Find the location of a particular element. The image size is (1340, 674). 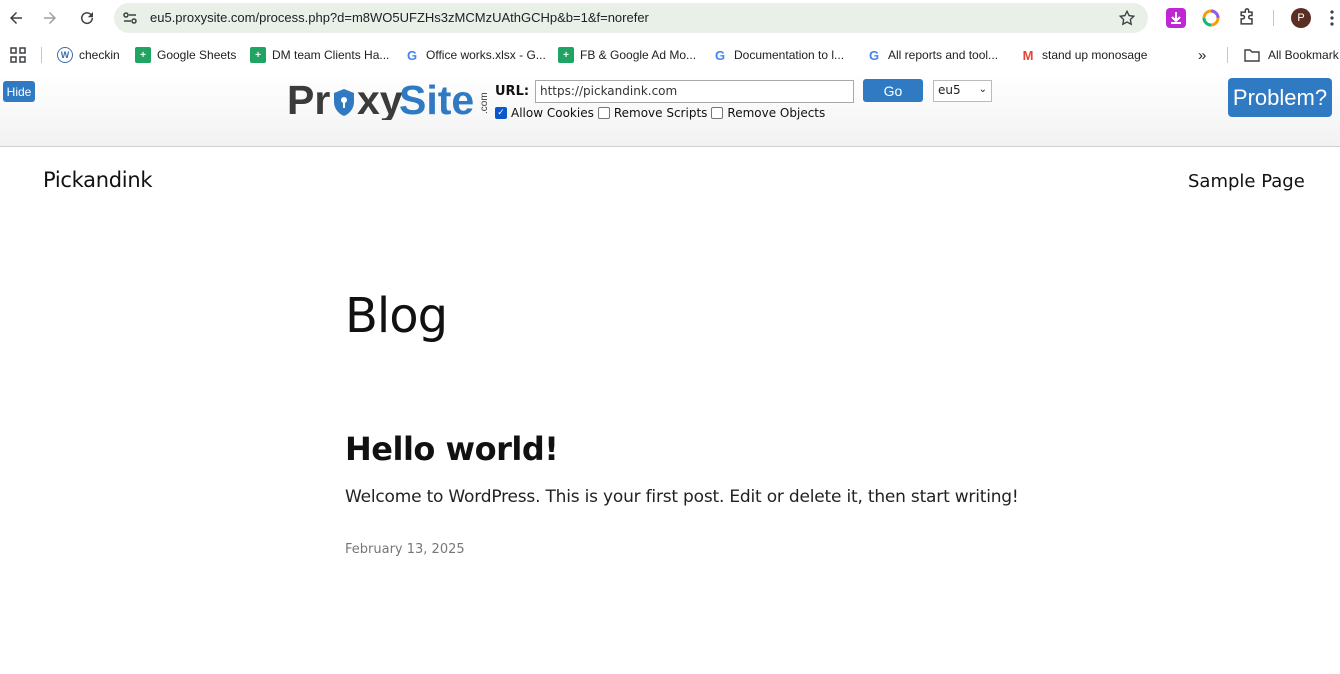

back-button is located at coordinates (16, 18).